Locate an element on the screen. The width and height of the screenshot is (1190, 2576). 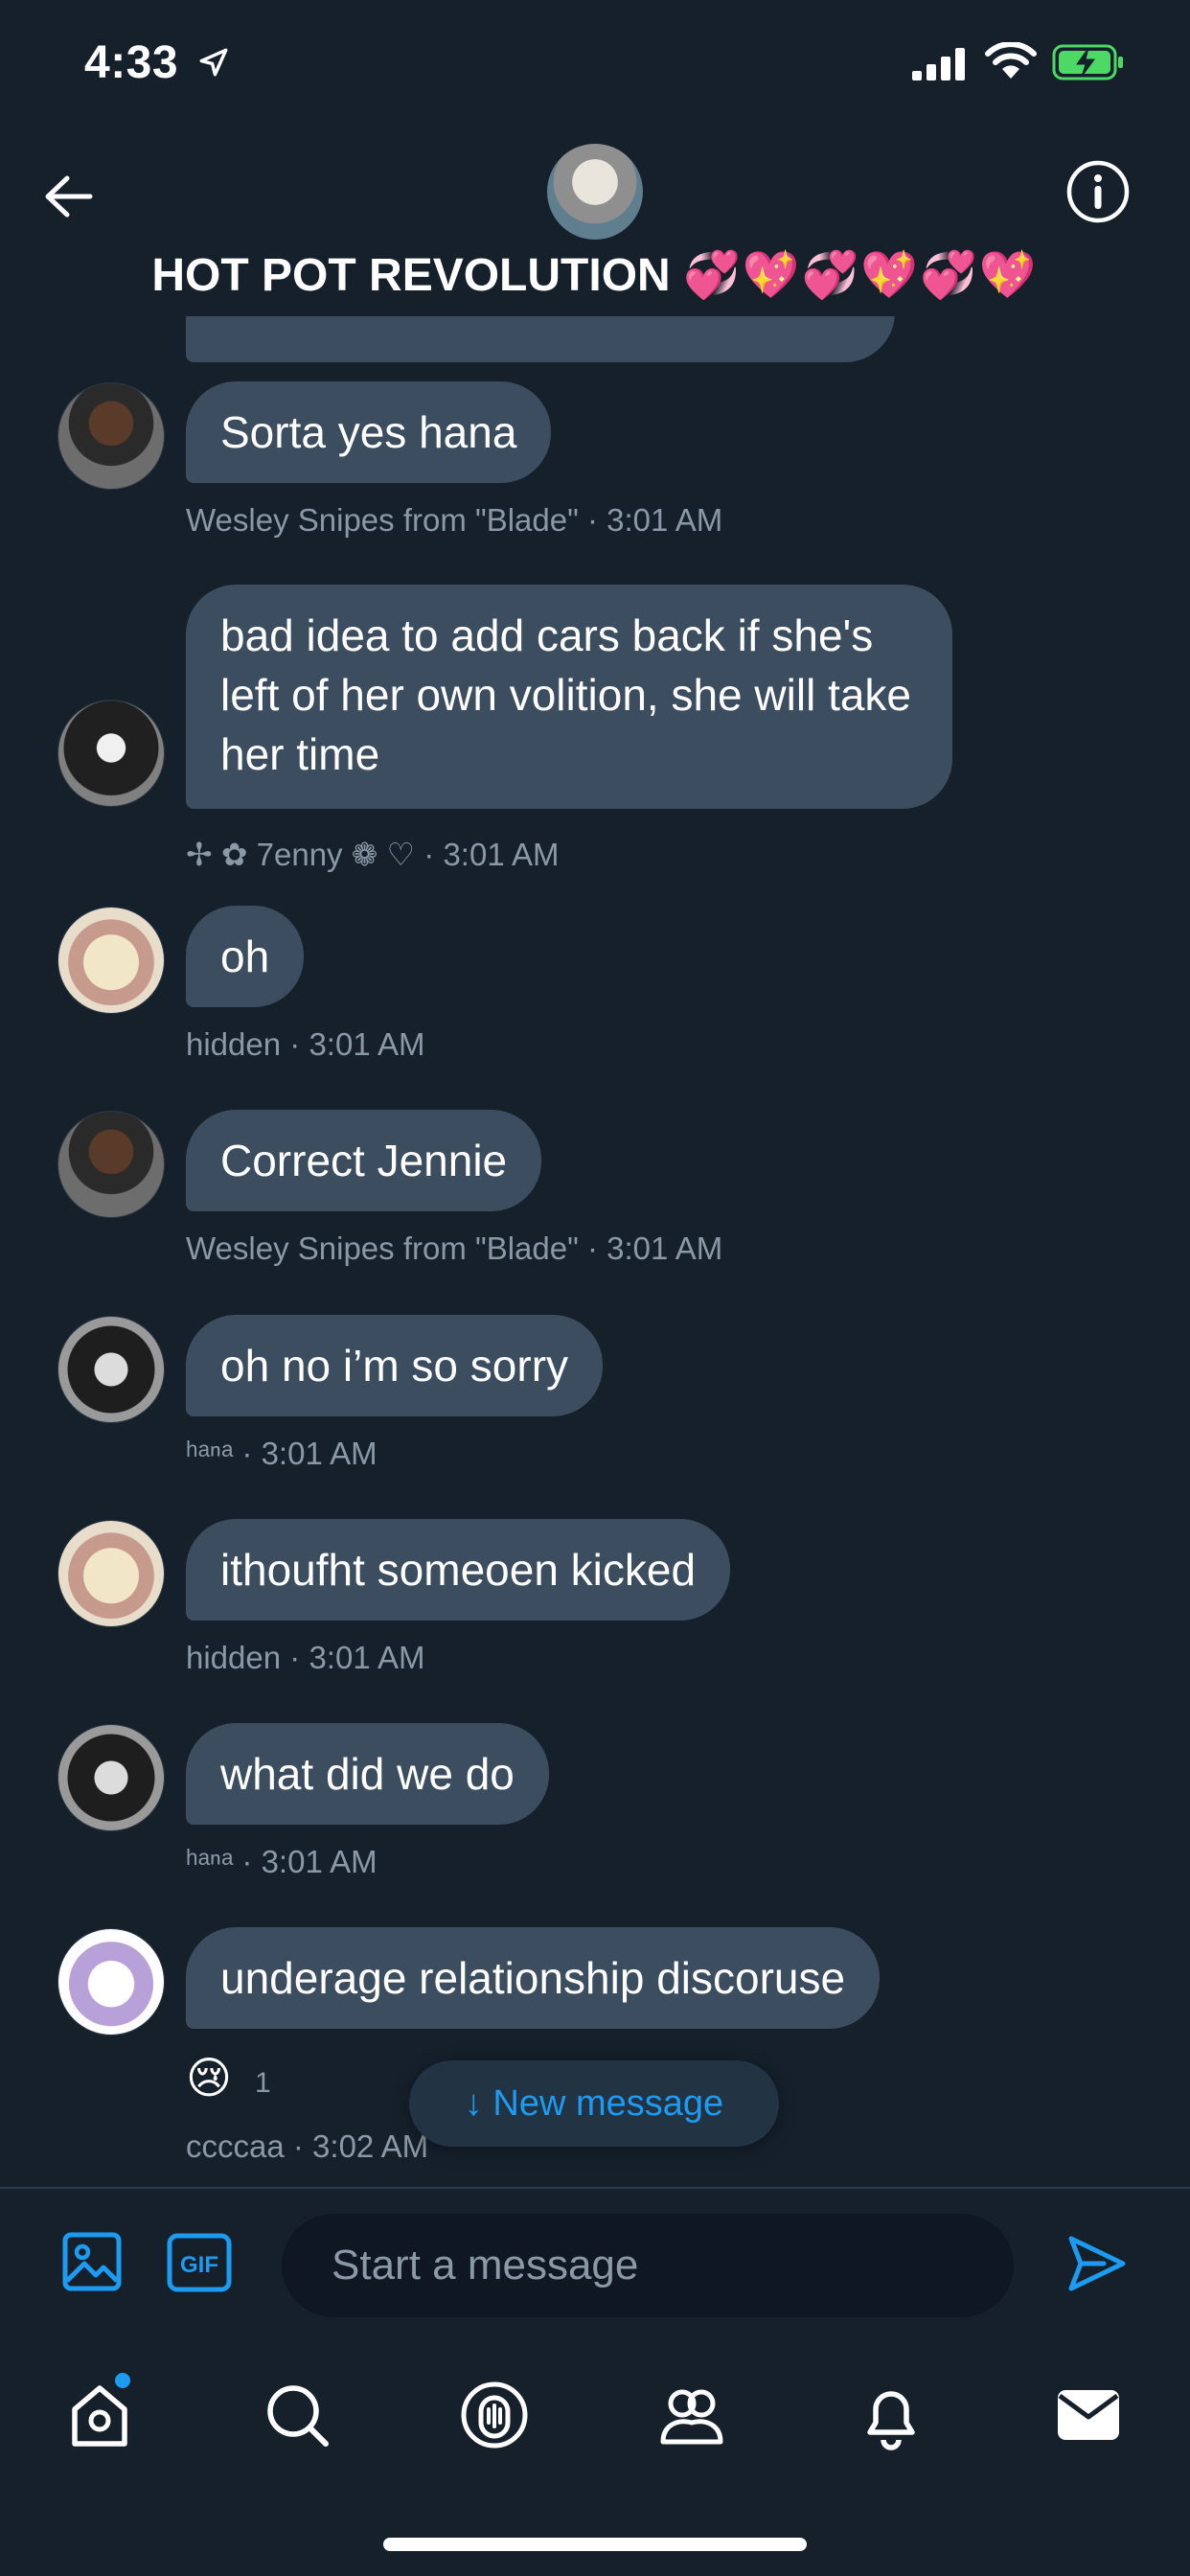
sender-name: ✢ ✿ 7enny ❁ ♡ is located at coordinates (301, 854).